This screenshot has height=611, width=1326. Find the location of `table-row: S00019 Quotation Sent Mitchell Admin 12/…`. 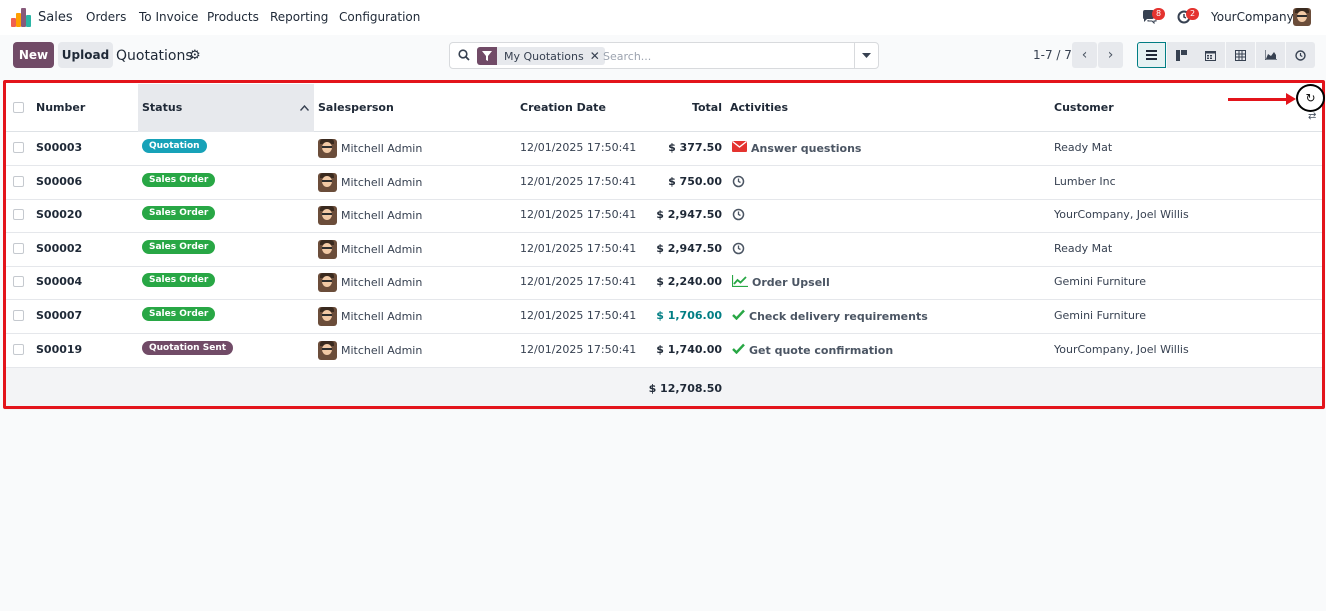

table-row: S00019 Quotation Sent Mitchell Admin 12/… is located at coordinates (664, 351).